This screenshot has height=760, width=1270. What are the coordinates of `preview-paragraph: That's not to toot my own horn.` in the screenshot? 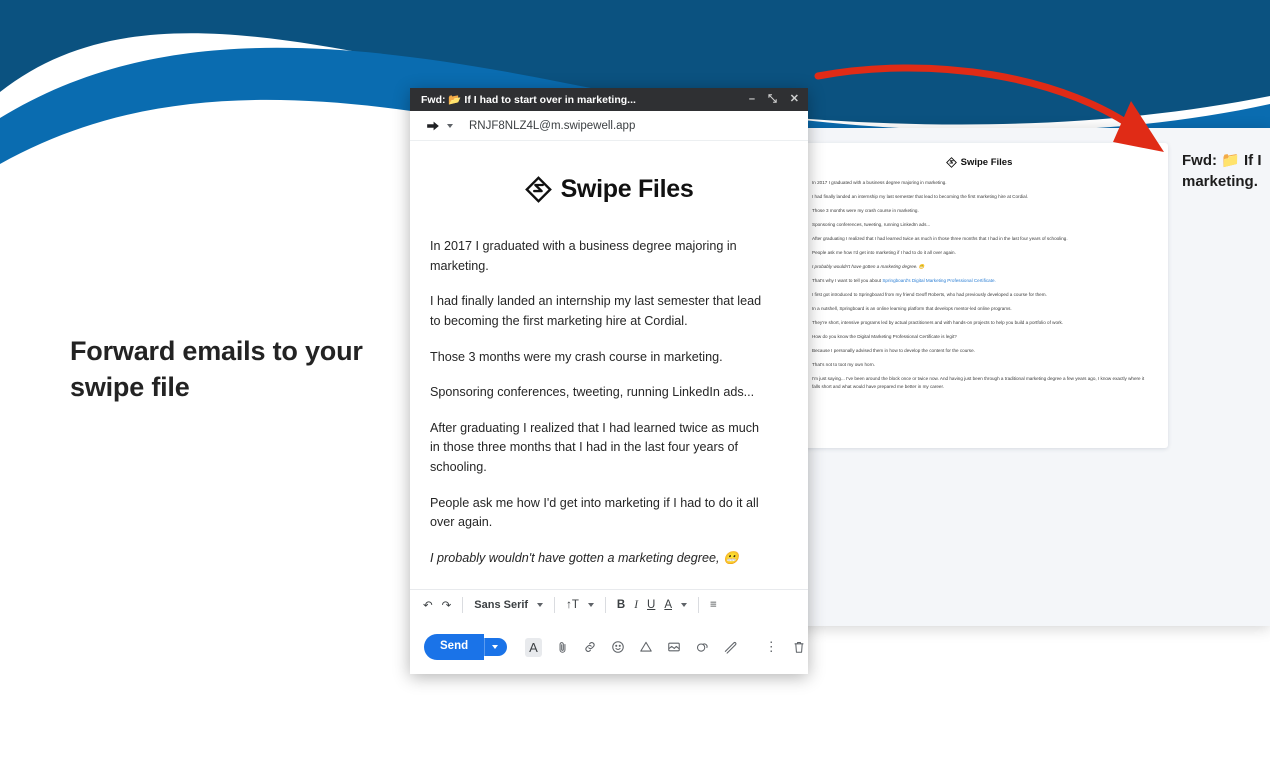 It's located at (843, 364).